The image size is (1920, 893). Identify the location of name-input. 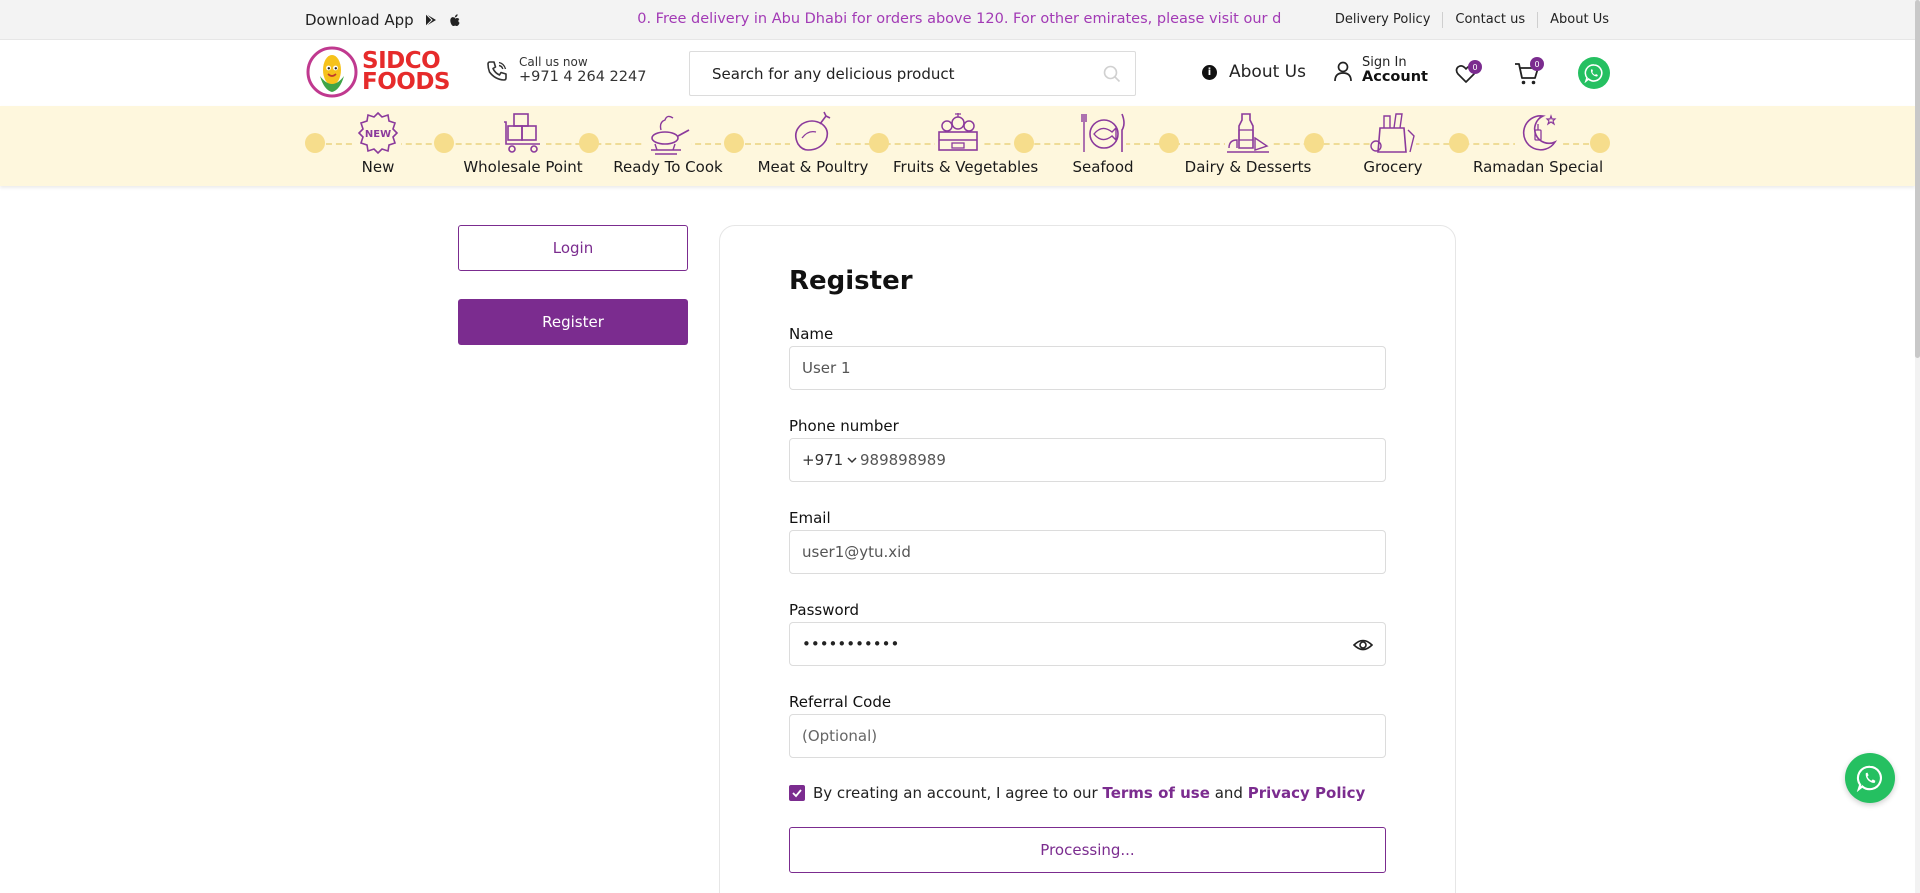
(1087, 368).